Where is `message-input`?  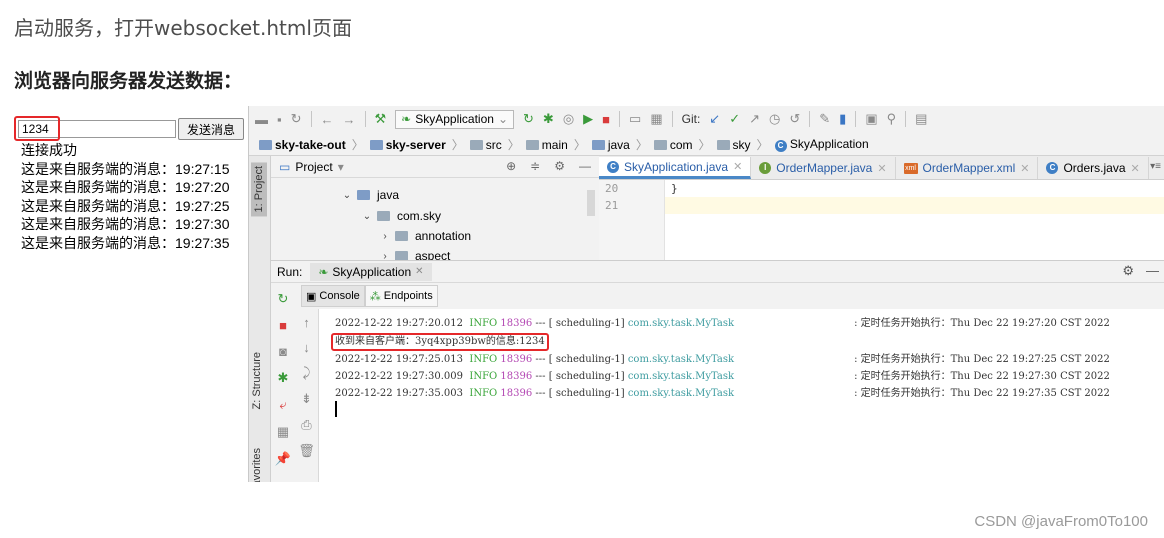
message-input is located at coordinates (97, 129).